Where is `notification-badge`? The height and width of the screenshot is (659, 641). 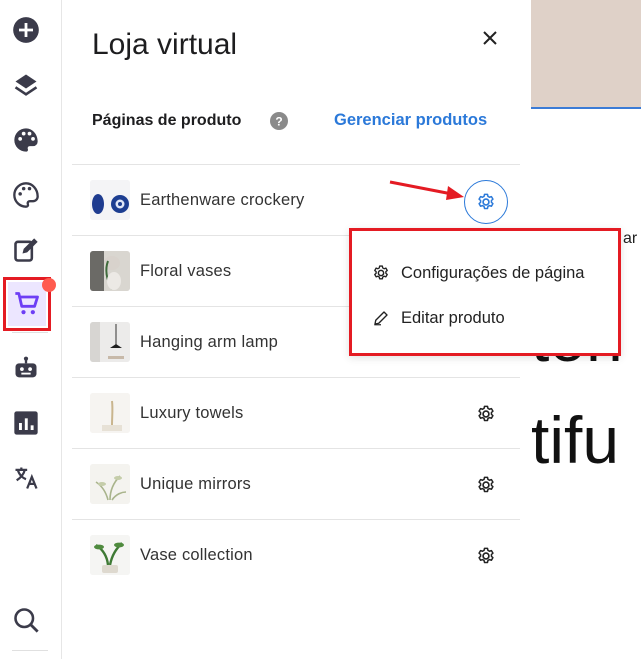
notification-badge is located at coordinates (49, 285).